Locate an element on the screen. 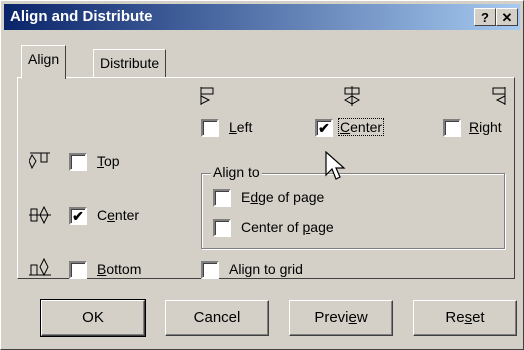  checkbox-center-of-page is located at coordinates (222, 228).